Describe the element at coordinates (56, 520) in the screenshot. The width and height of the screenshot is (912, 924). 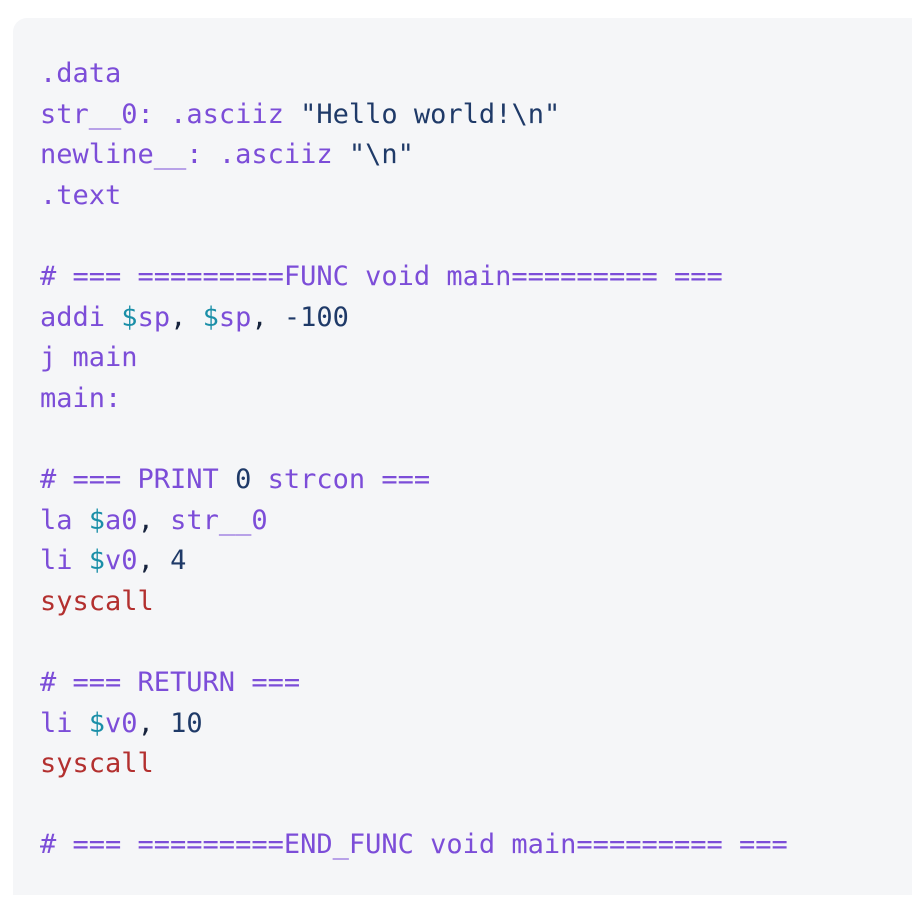
I see `code-token: la` at that location.